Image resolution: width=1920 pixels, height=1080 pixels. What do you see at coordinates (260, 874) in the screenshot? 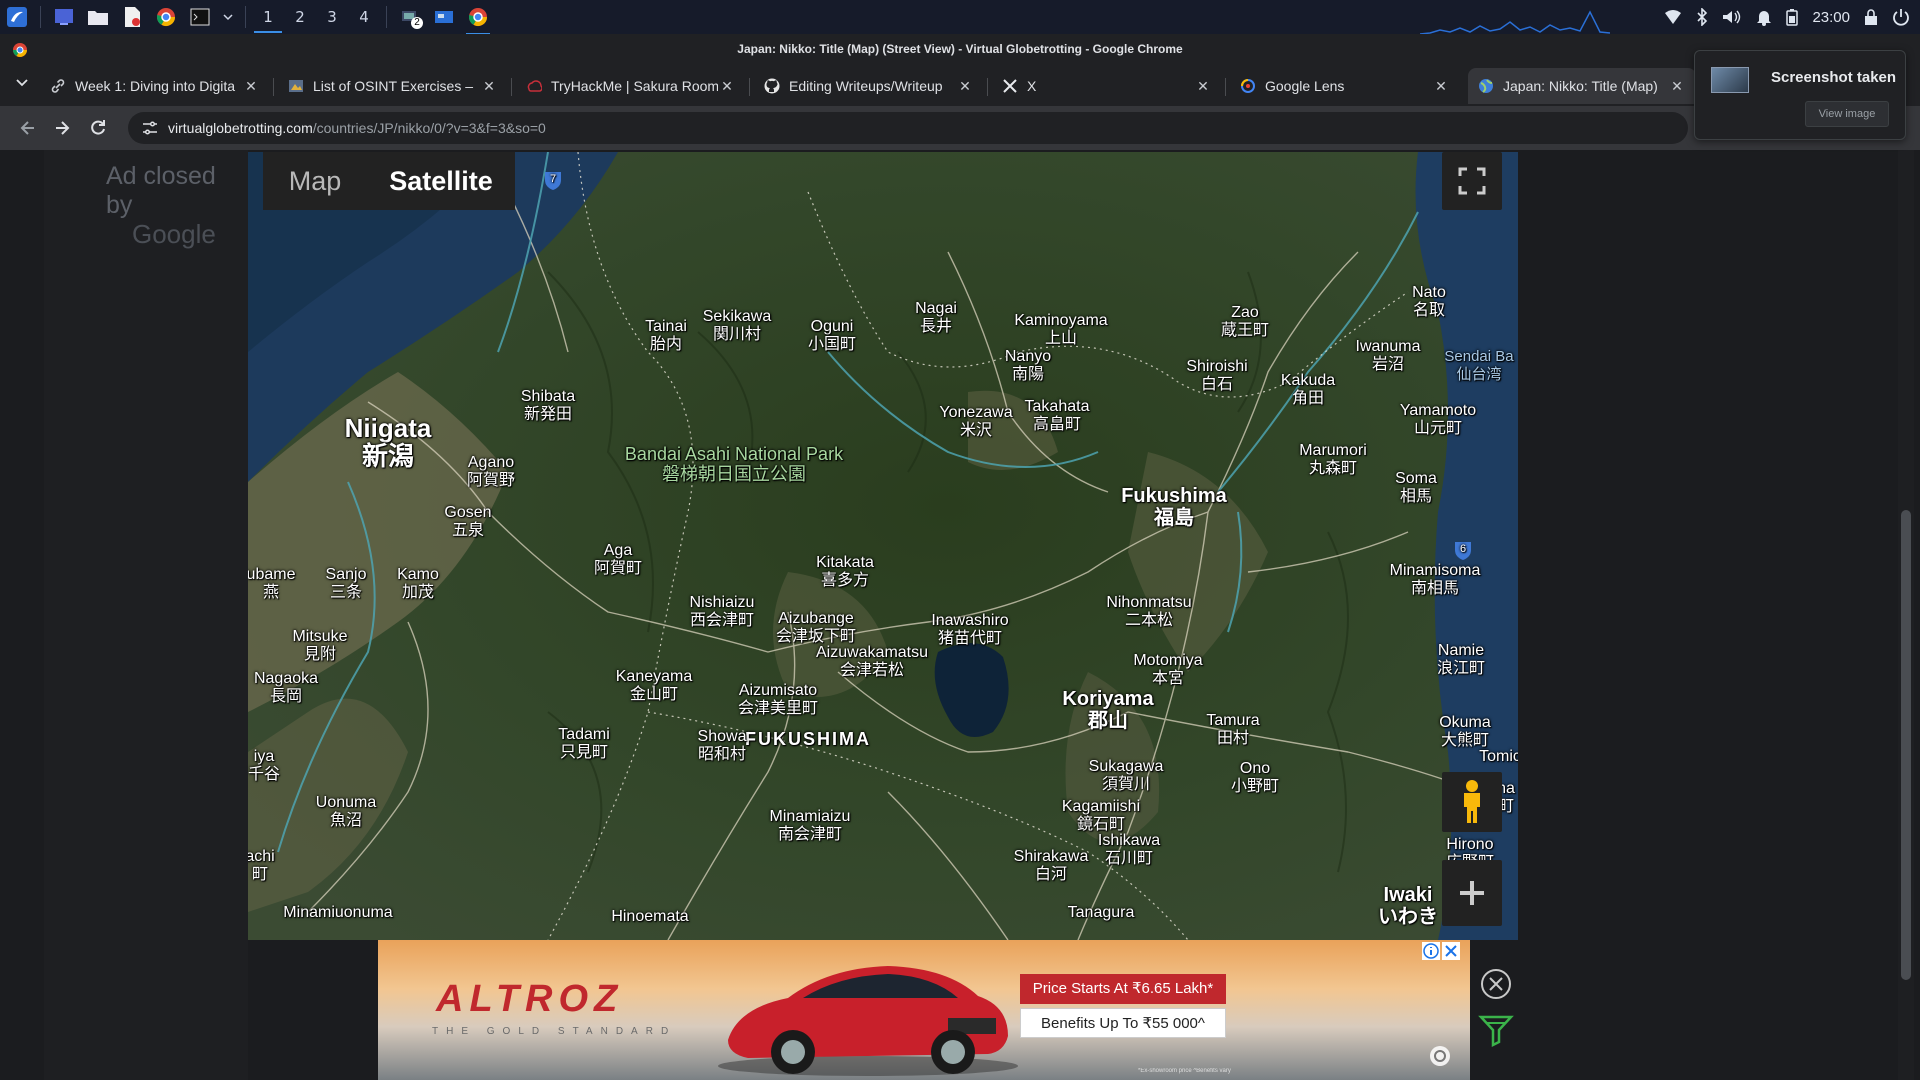
I see `place-name-jp: 町` at bounding box center [260, 874].